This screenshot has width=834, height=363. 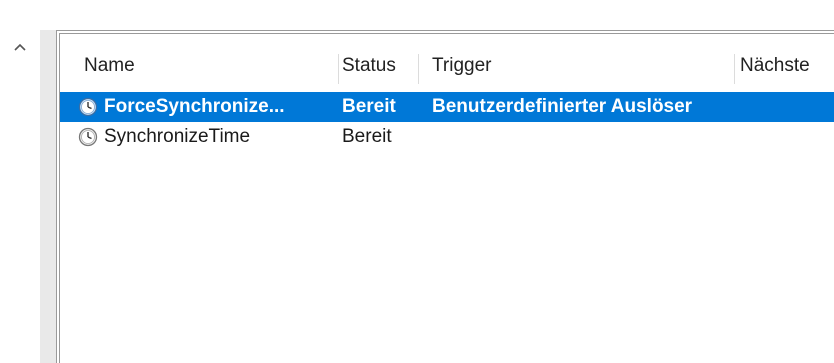 What do you see at coordinates (109, 65) in the screenshot?
I see `column-header-label: Name` at bounding box center [109, 65].